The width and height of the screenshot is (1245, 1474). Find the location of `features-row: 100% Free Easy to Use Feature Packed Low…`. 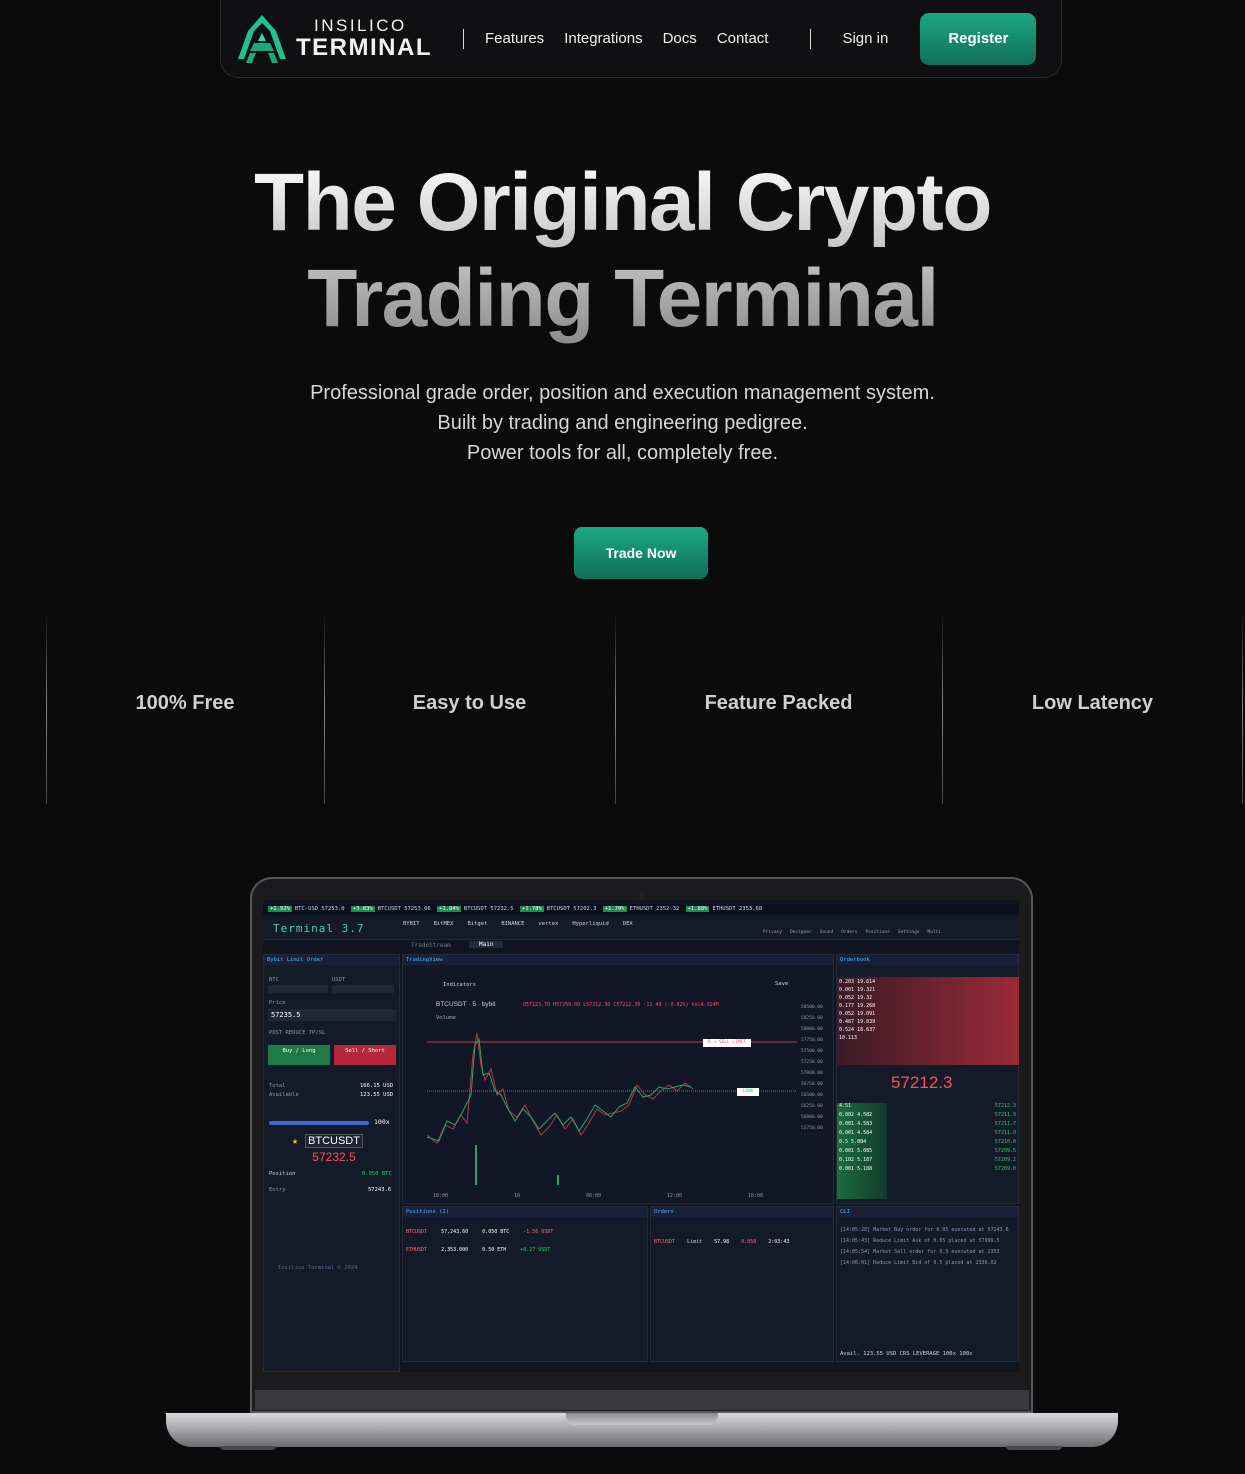

features-row: 100% Free Easy to Use Feature Packed Low… is located at coordinates (622, 708).